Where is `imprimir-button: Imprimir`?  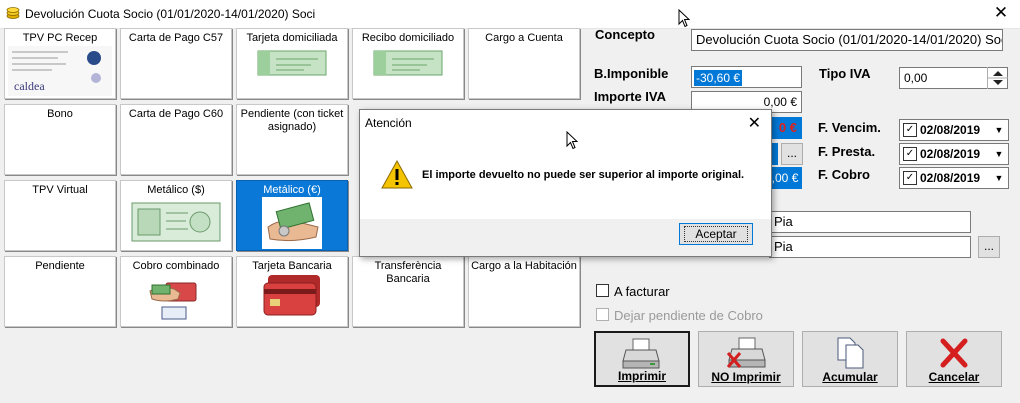 imprimir-button: Imprimir is located at coordinates (642, 359).